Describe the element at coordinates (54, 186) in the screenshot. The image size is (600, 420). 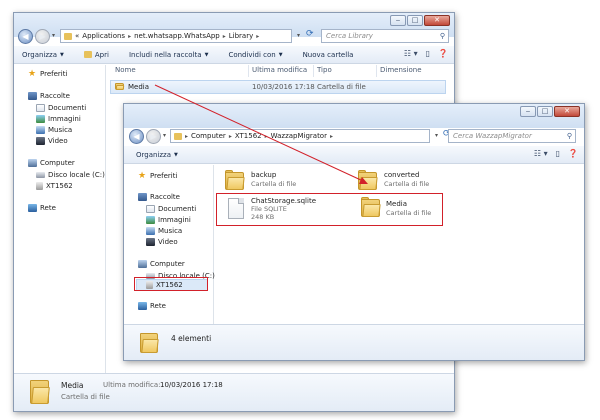
I see `nav-device-xt1562: XT1562` at that location.